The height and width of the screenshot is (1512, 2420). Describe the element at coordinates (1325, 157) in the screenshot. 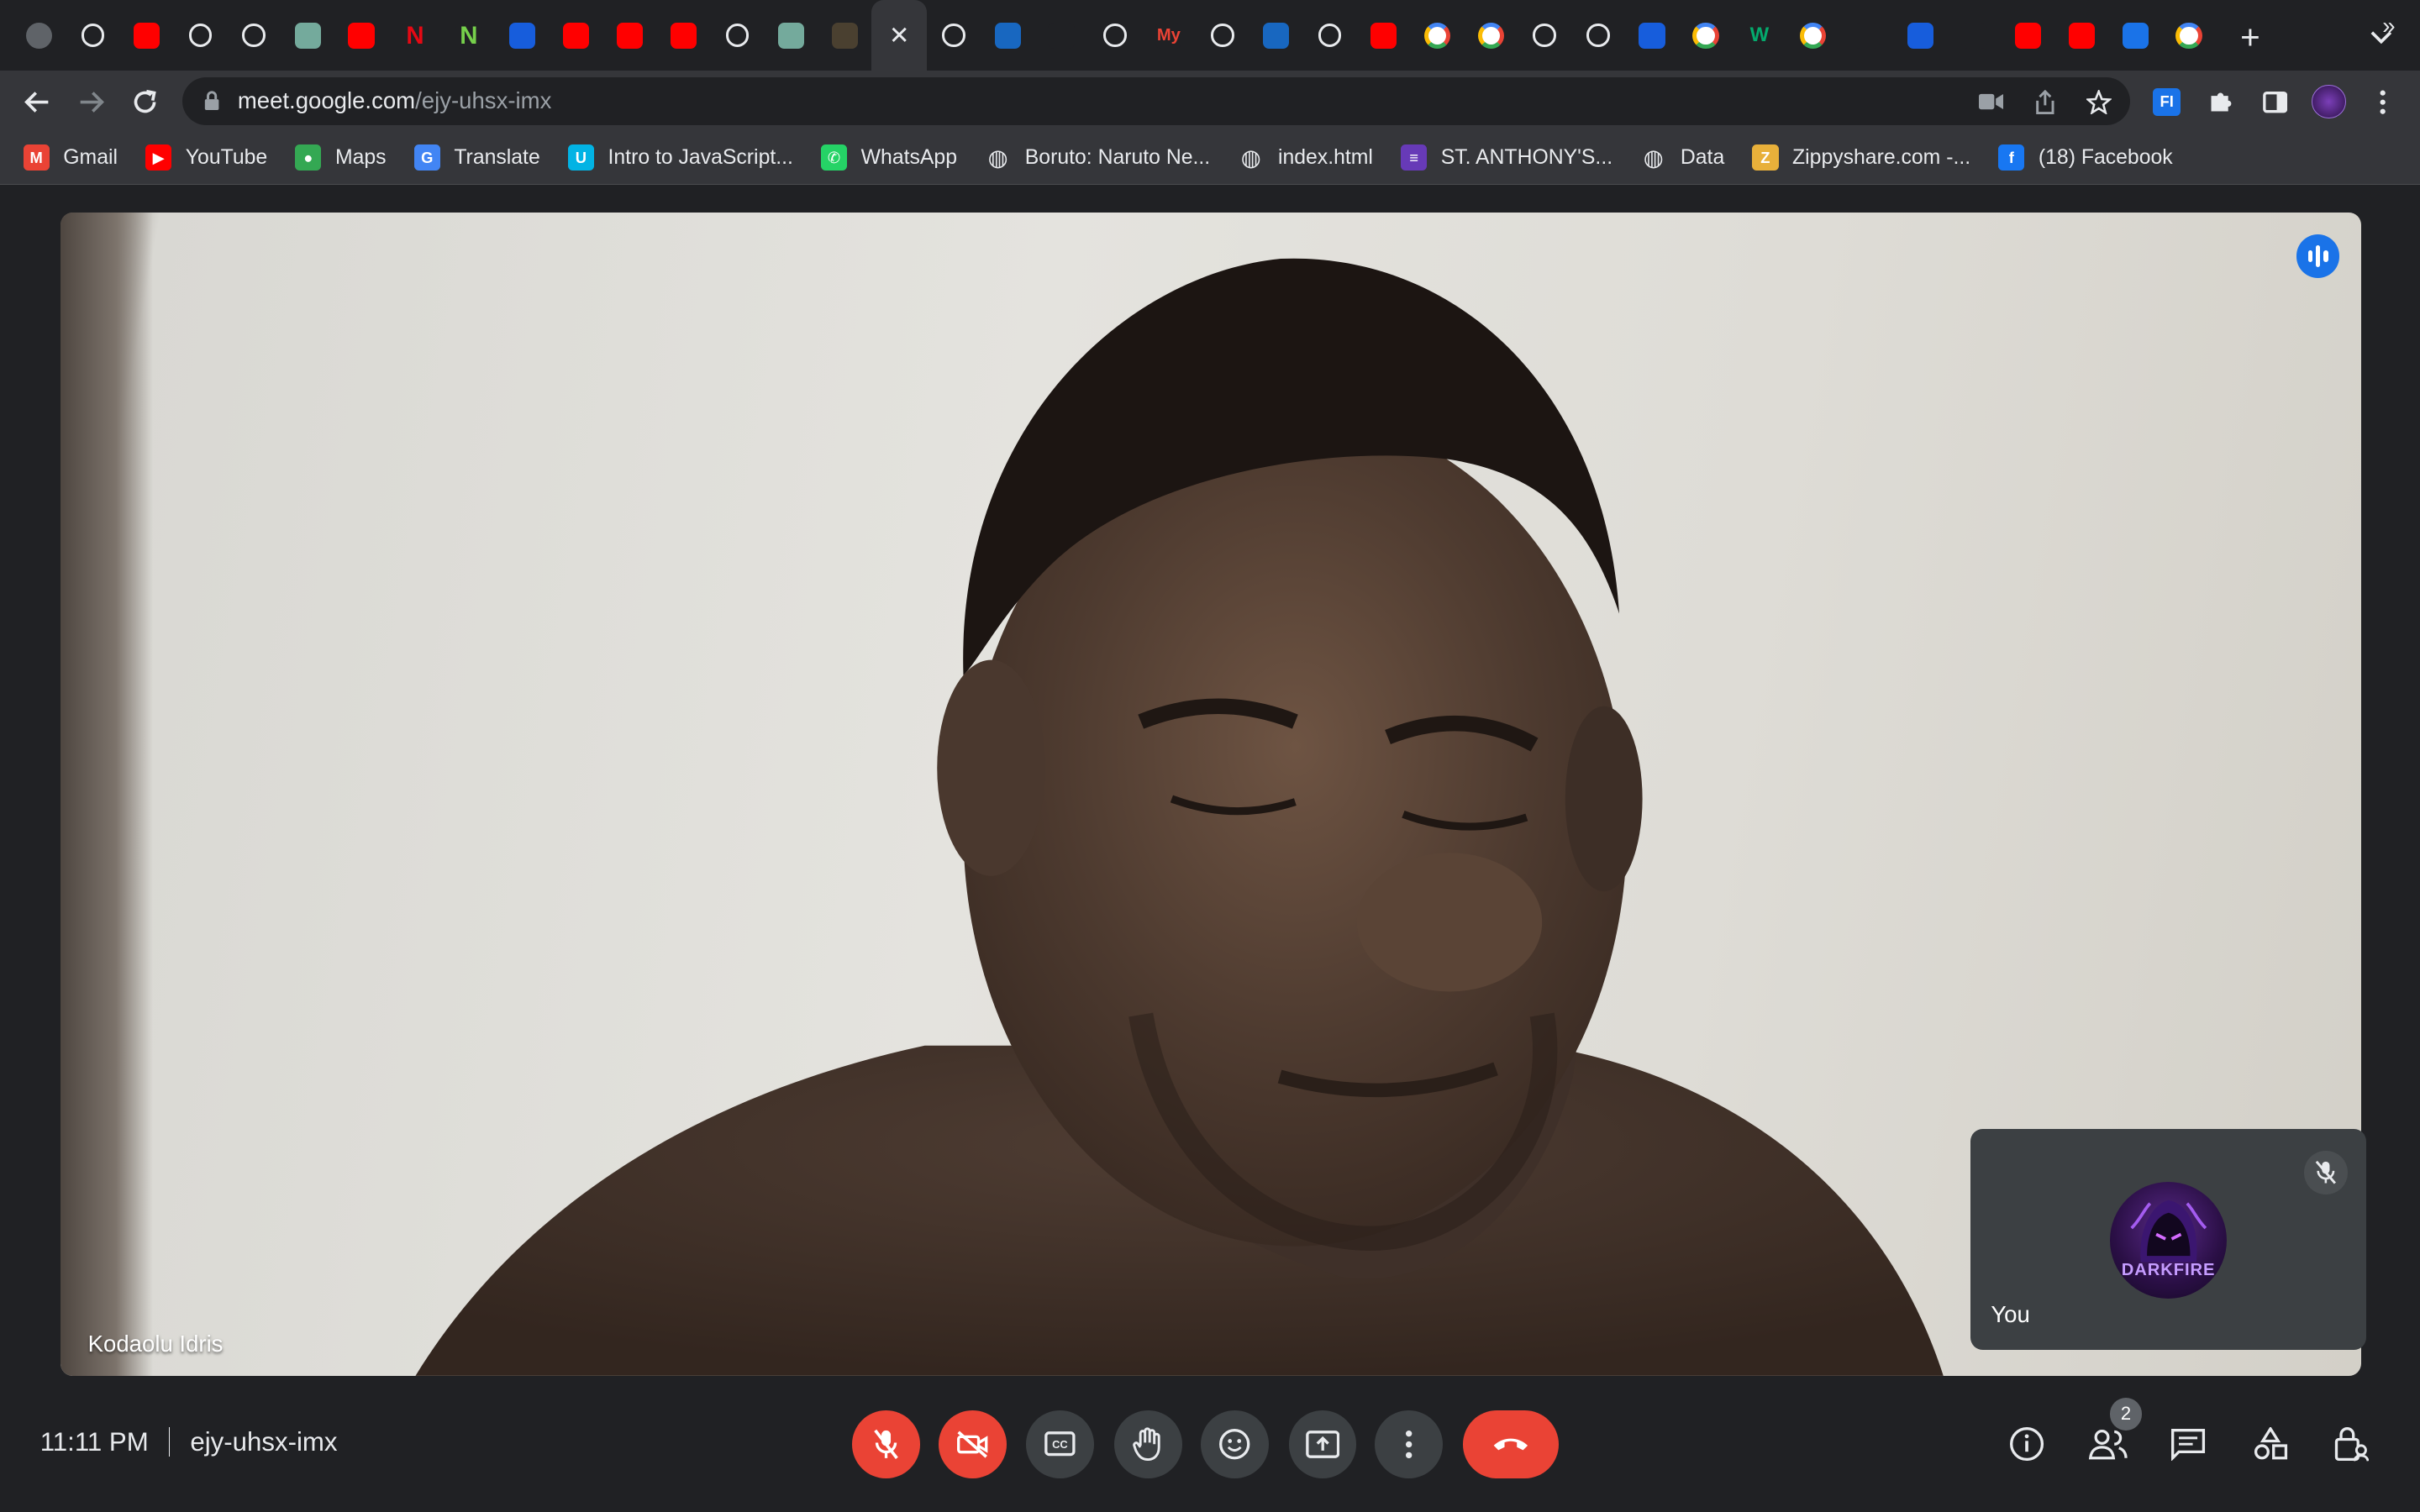

I see `bookmark-label: index.html` at that location.